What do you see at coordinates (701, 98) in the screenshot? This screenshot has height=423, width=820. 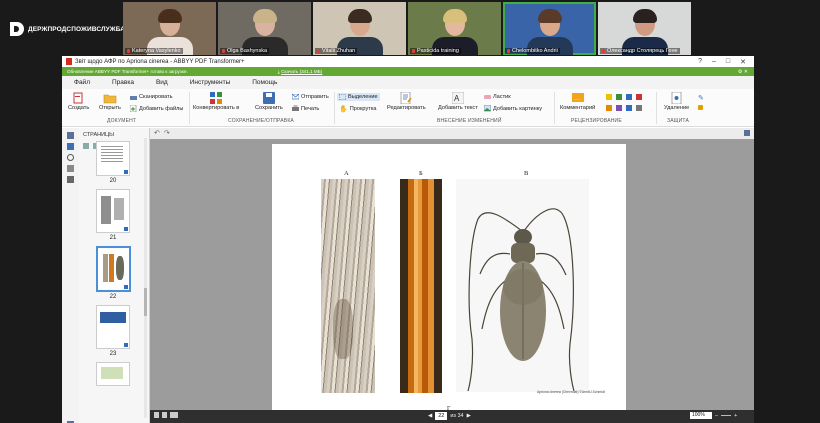 I see `signature-button: ✎` at bounding box center [701, 98].